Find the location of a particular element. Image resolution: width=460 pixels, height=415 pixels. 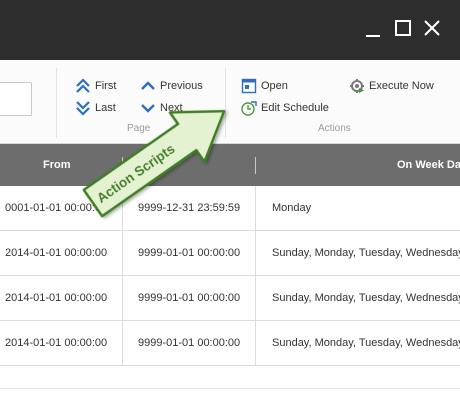

double-chevron-down-icon is located at coordinates (83, 108).